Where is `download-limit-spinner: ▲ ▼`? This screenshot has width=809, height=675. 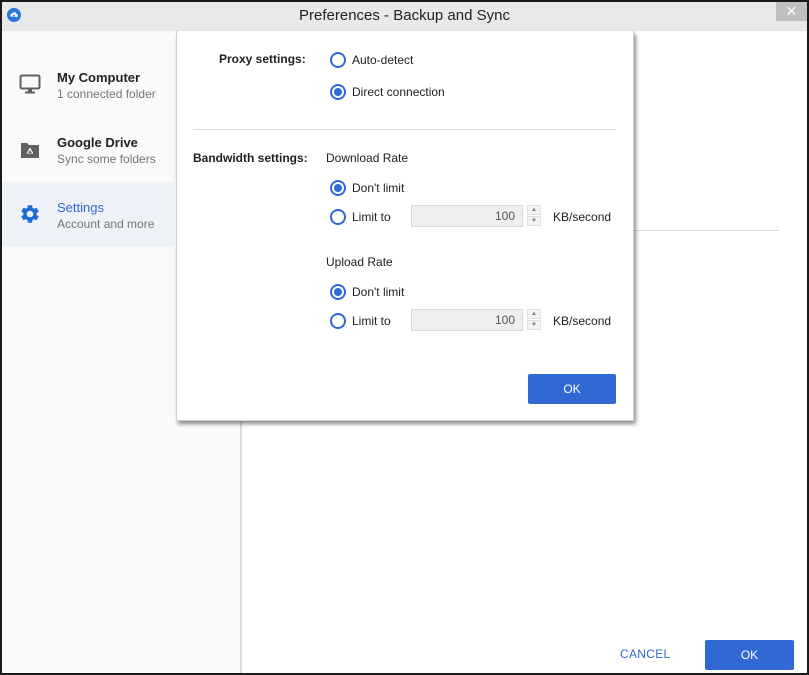 download-limit-spinner: ▲ ▼ is located at coordinates (534, 216).